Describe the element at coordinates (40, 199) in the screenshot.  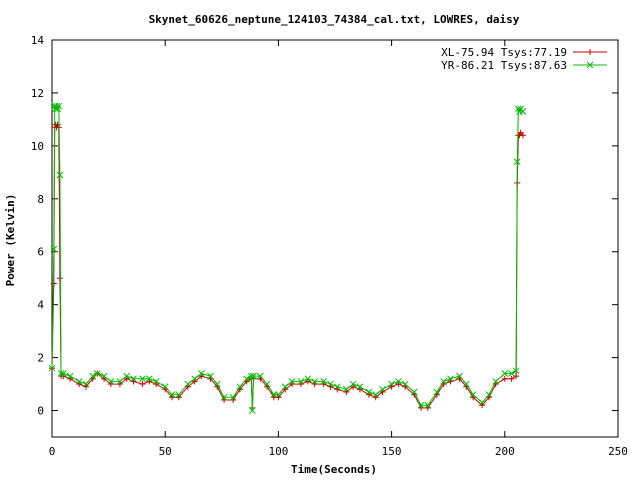
I see `y-tick-label: 8` at that location.